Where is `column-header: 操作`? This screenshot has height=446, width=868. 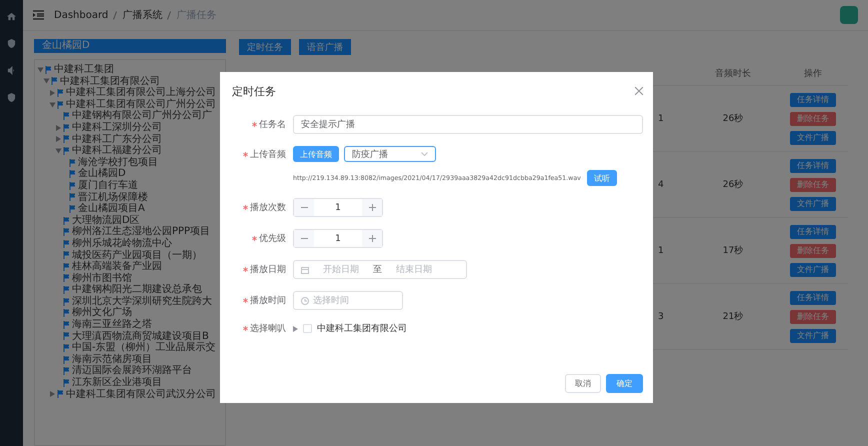 column-header: 操作 is located at coordinates (813, 74).